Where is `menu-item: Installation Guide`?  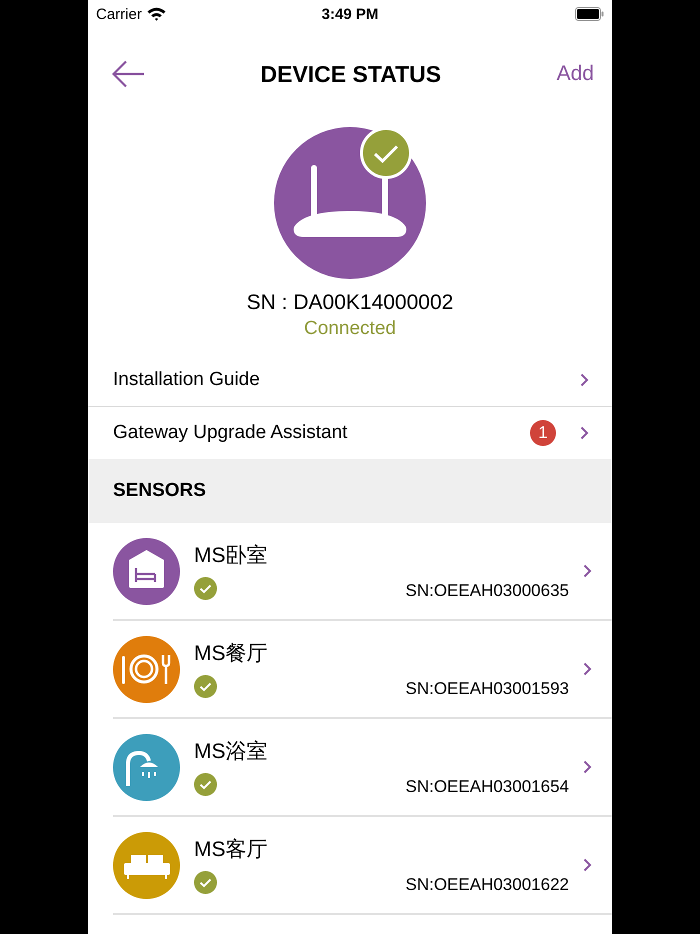
menu-item: Installation Guide is located at coordinates (350, 380).